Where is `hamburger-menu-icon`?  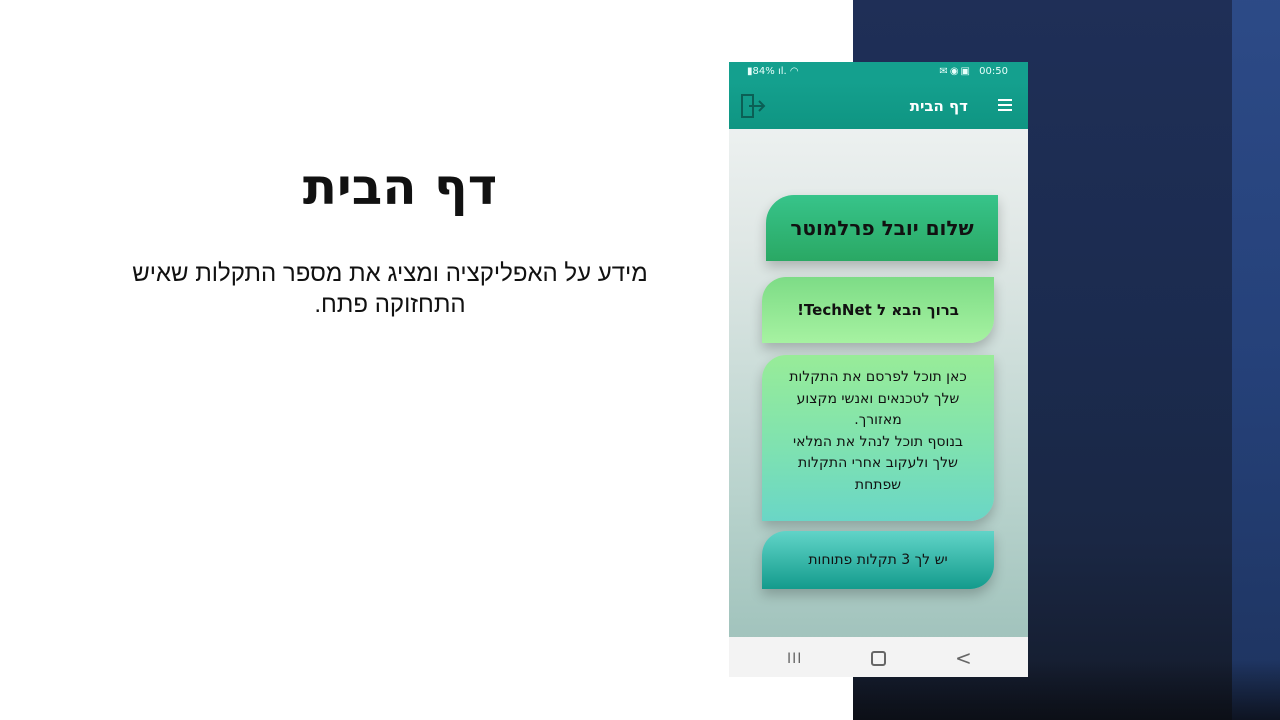 hamburger-menu-icon is located at coordinates (1005, 105).